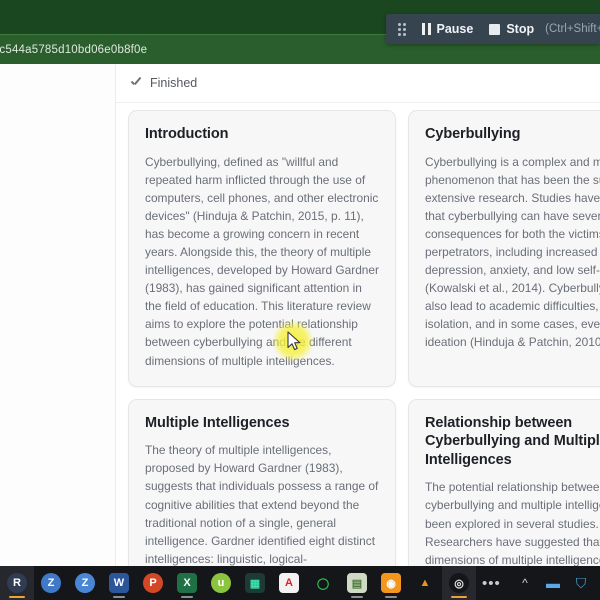 The width and height of the screenshot is (600, 600). I want to click on stop-button-label: Stop, so click(520, 29).